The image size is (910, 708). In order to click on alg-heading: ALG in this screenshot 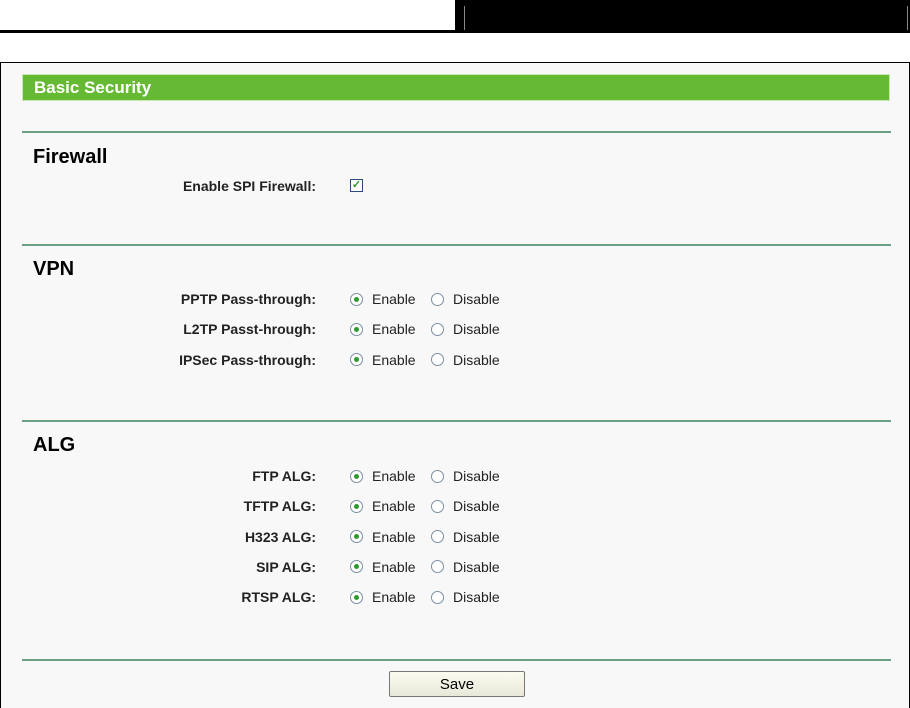, I will do `click(54, 445)`.